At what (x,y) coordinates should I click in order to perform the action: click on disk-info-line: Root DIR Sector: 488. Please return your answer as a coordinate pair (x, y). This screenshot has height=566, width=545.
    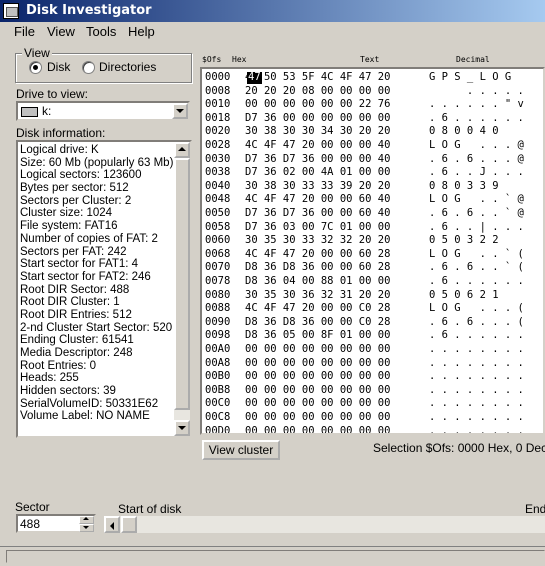
    Looking at the image, I should click on (75, 289).